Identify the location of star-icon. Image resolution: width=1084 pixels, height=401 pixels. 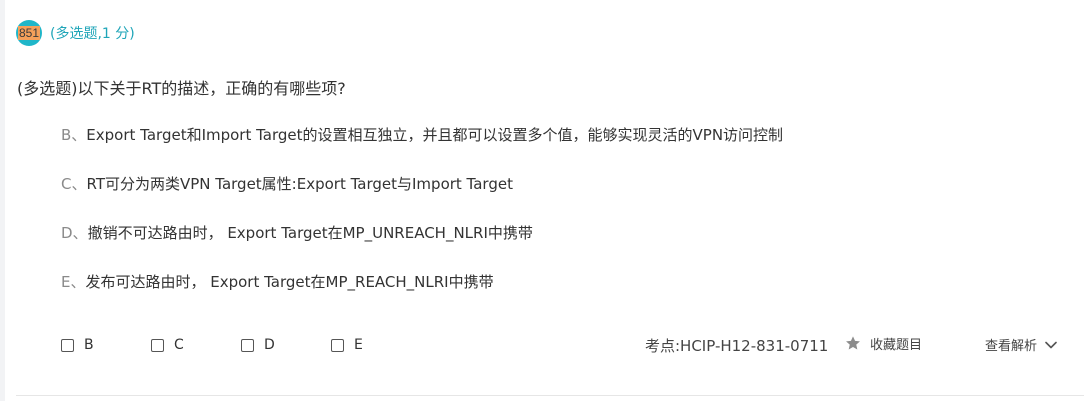
(853, 343).